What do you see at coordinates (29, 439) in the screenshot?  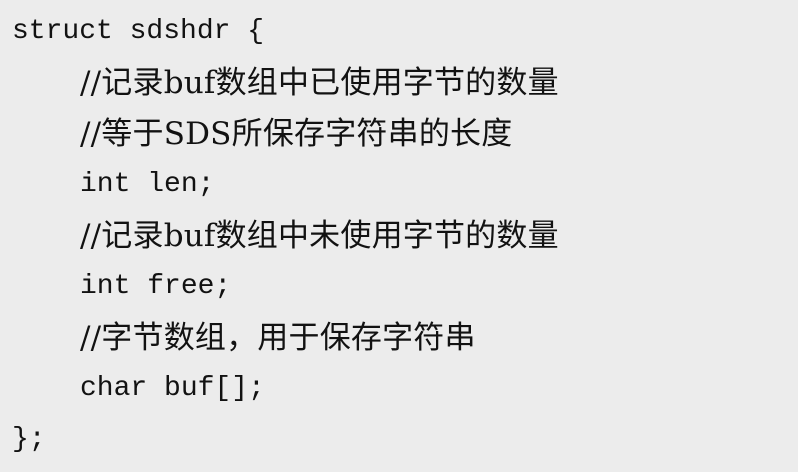 I see `struct-closing-line: };` at bounding box center [29, 439].